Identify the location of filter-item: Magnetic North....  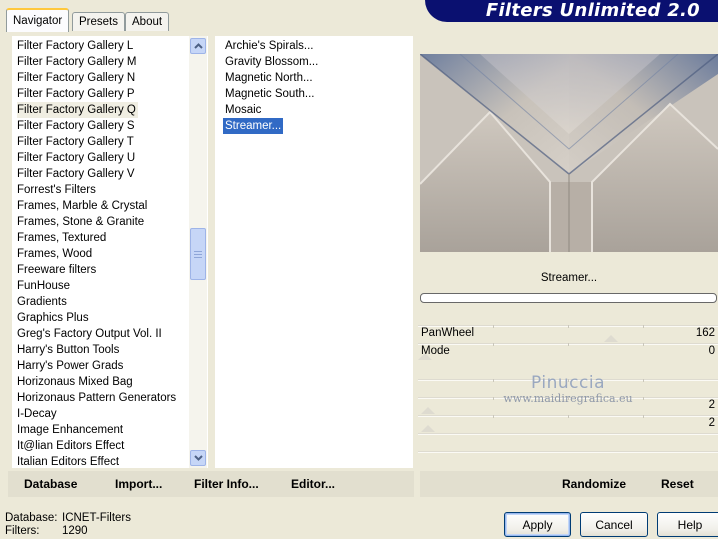
(269, 78).